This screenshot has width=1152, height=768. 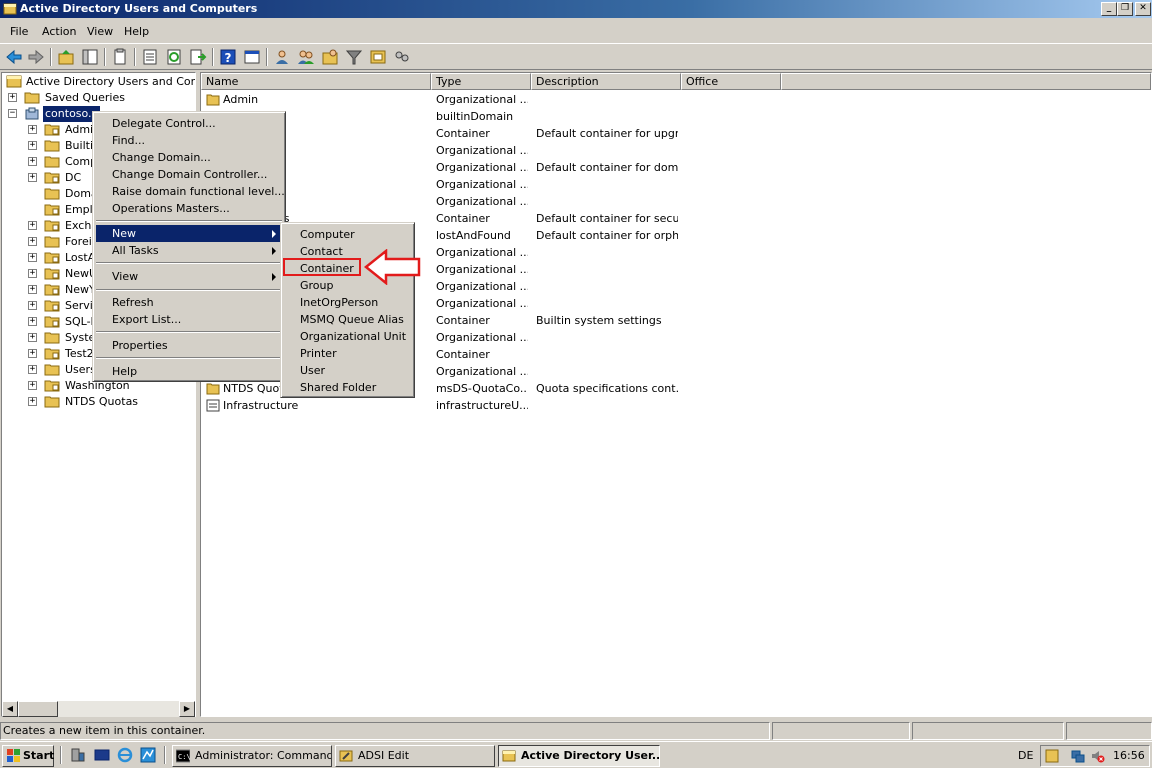 I want to click on column-header-office: Office, so click(x=731, y=81).